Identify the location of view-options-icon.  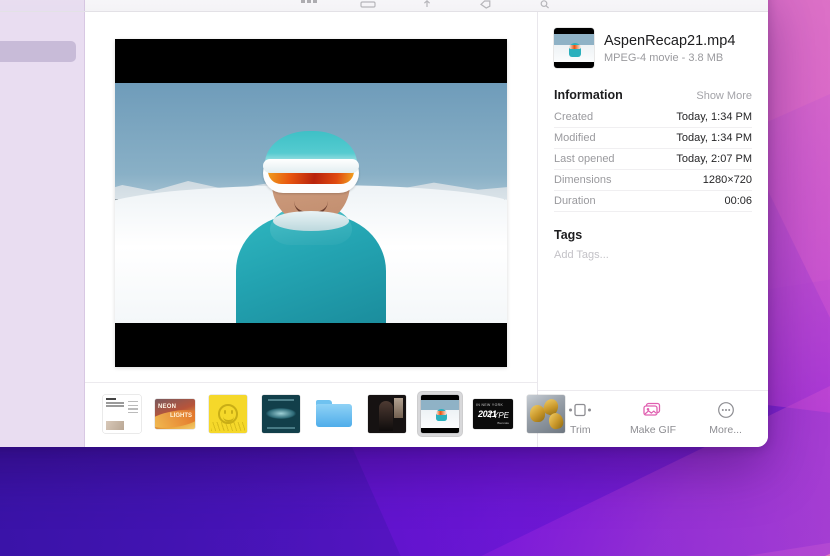
(308, 4).